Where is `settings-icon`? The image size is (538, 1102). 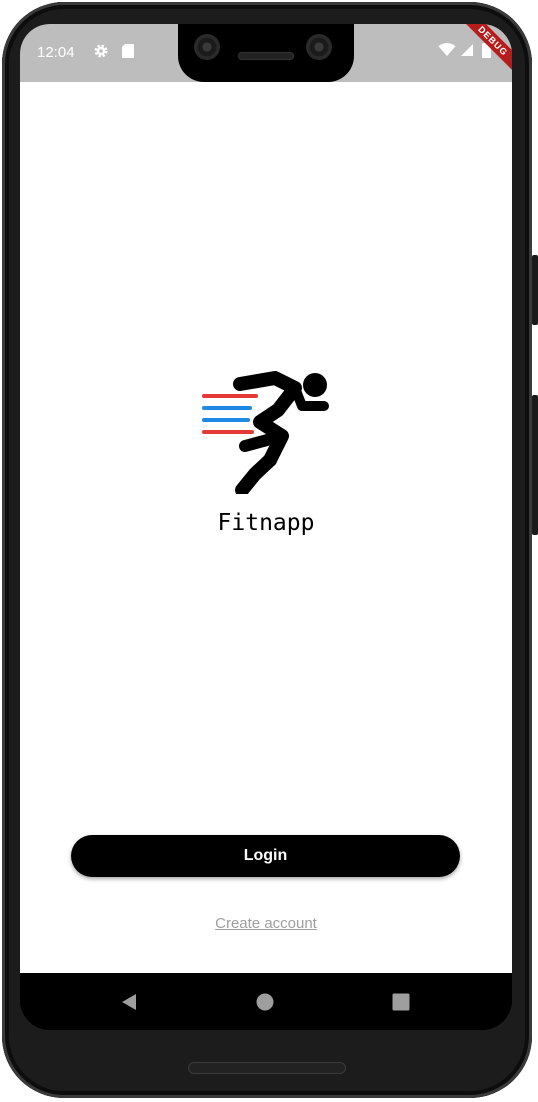
settings-icon is located at coordinates (101, 53).